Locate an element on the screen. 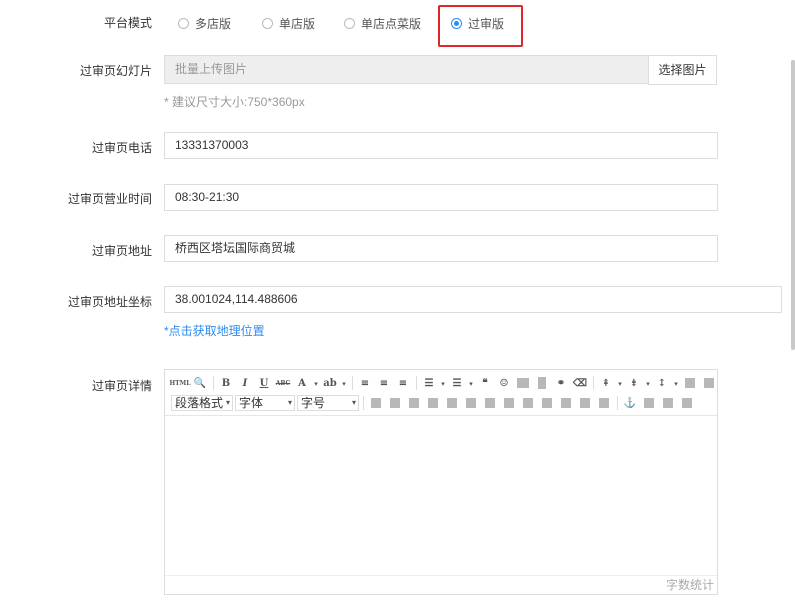 The height and width of the screenshot is (606, 795). radio-multi-store: 多店版 is located at coordinates (204, 23).